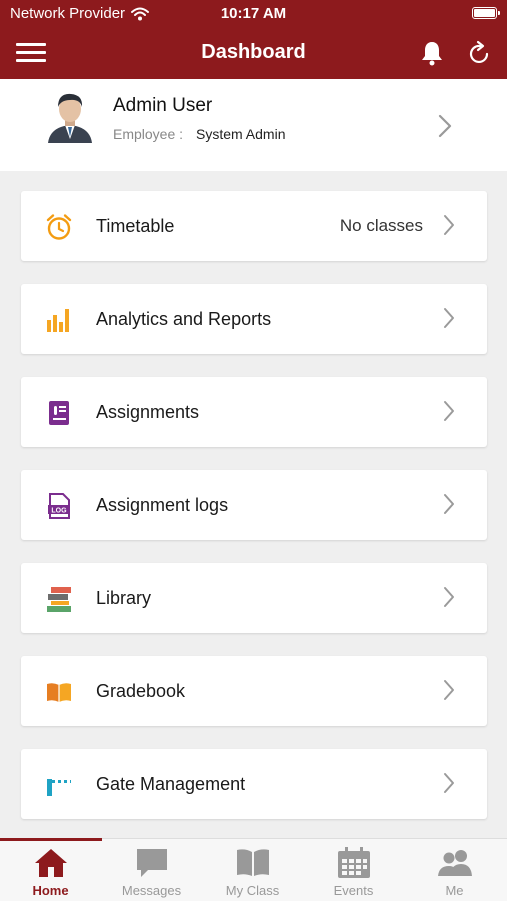 This screenshot has height=901, width=507. Describe the element at coordinates (241, 134) in the screenshot. I see `profile-role-value: System Admin` at that location.